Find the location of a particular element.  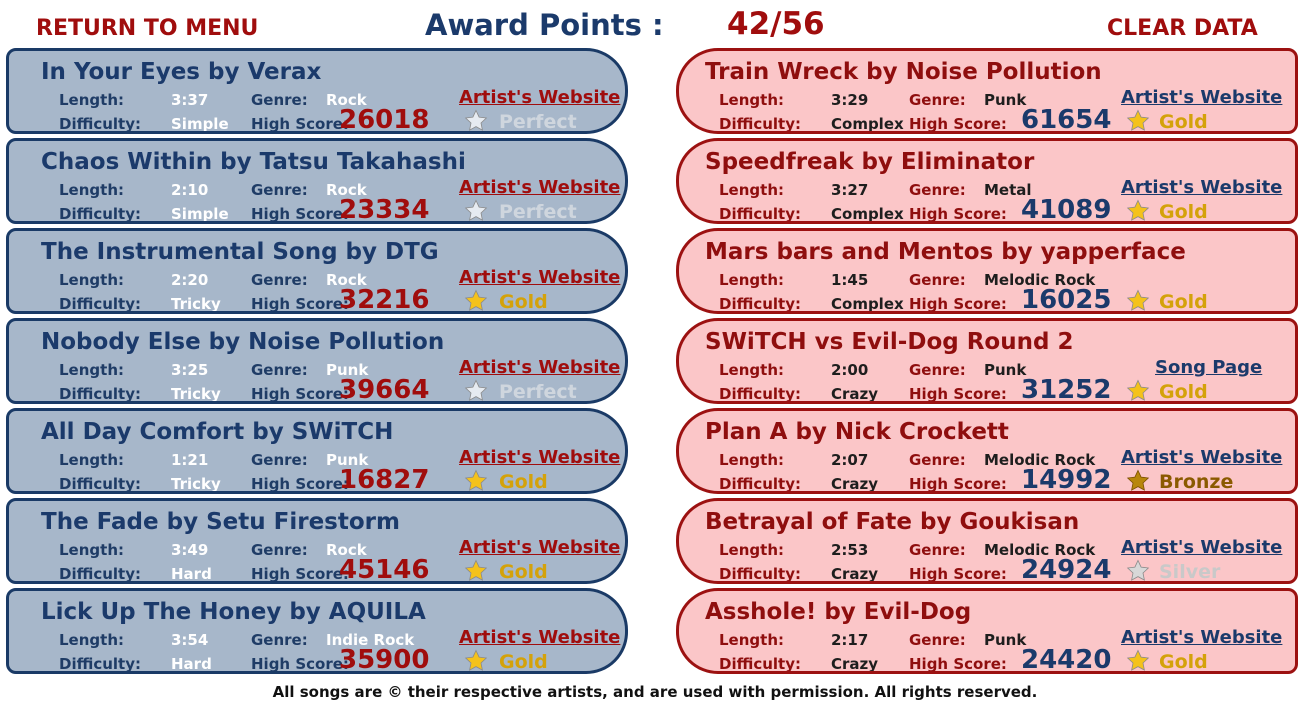

length-value: 1:21 is located at coordinates (190, 460).